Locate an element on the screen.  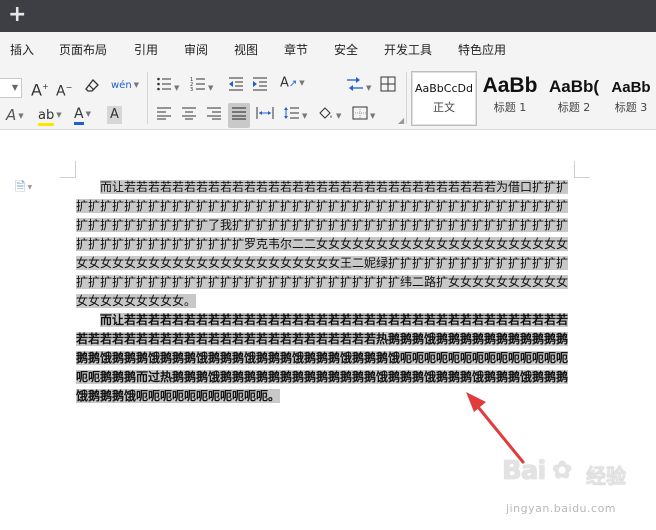
watermark-url: jingyan.baidu.com is located at coordinates (561, 508).